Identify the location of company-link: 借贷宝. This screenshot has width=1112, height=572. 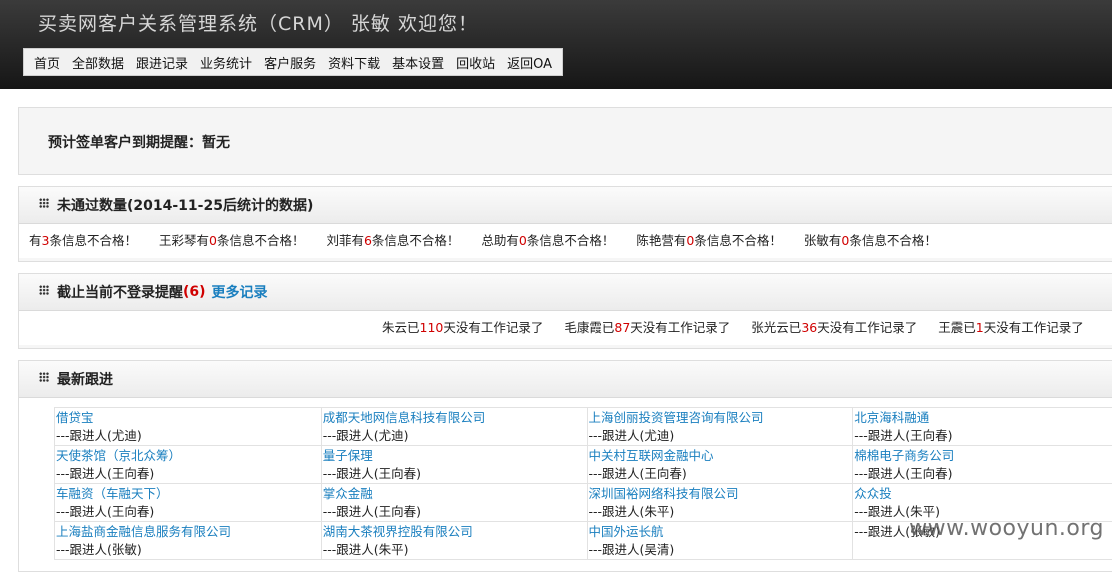
(188, 418).